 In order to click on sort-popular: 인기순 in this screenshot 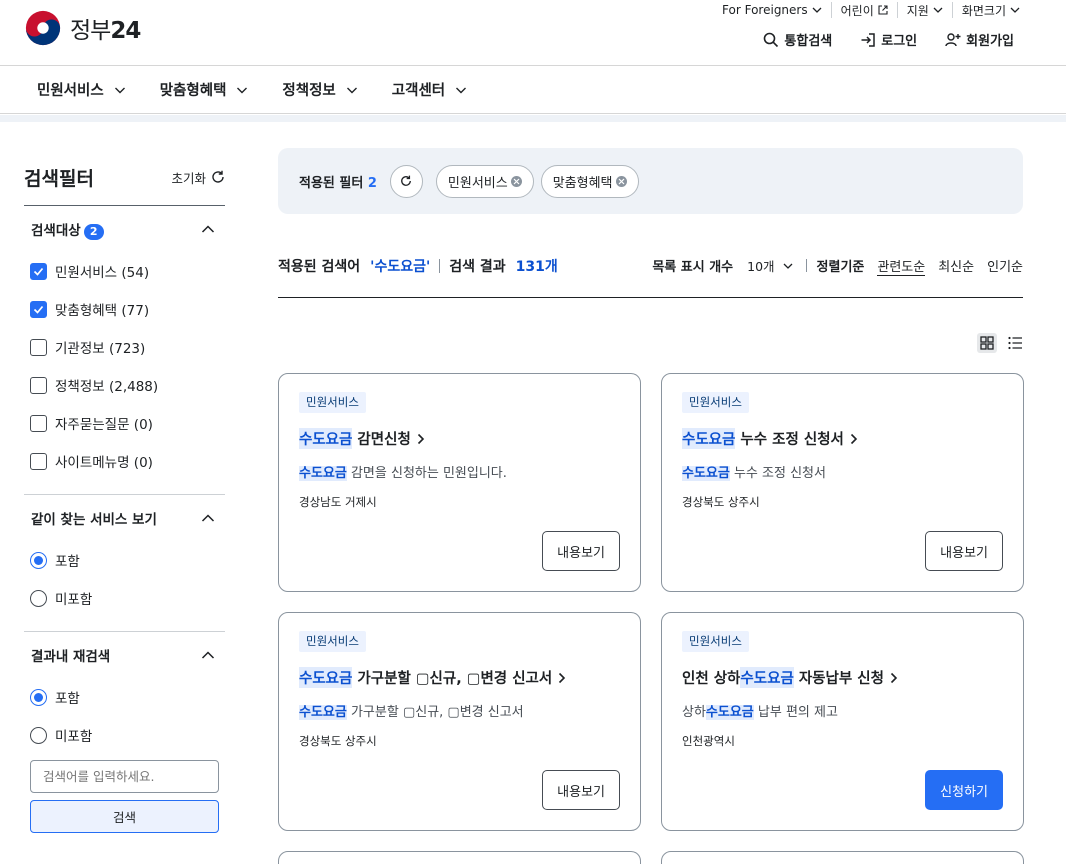, I will do `click(1005, 265)`.